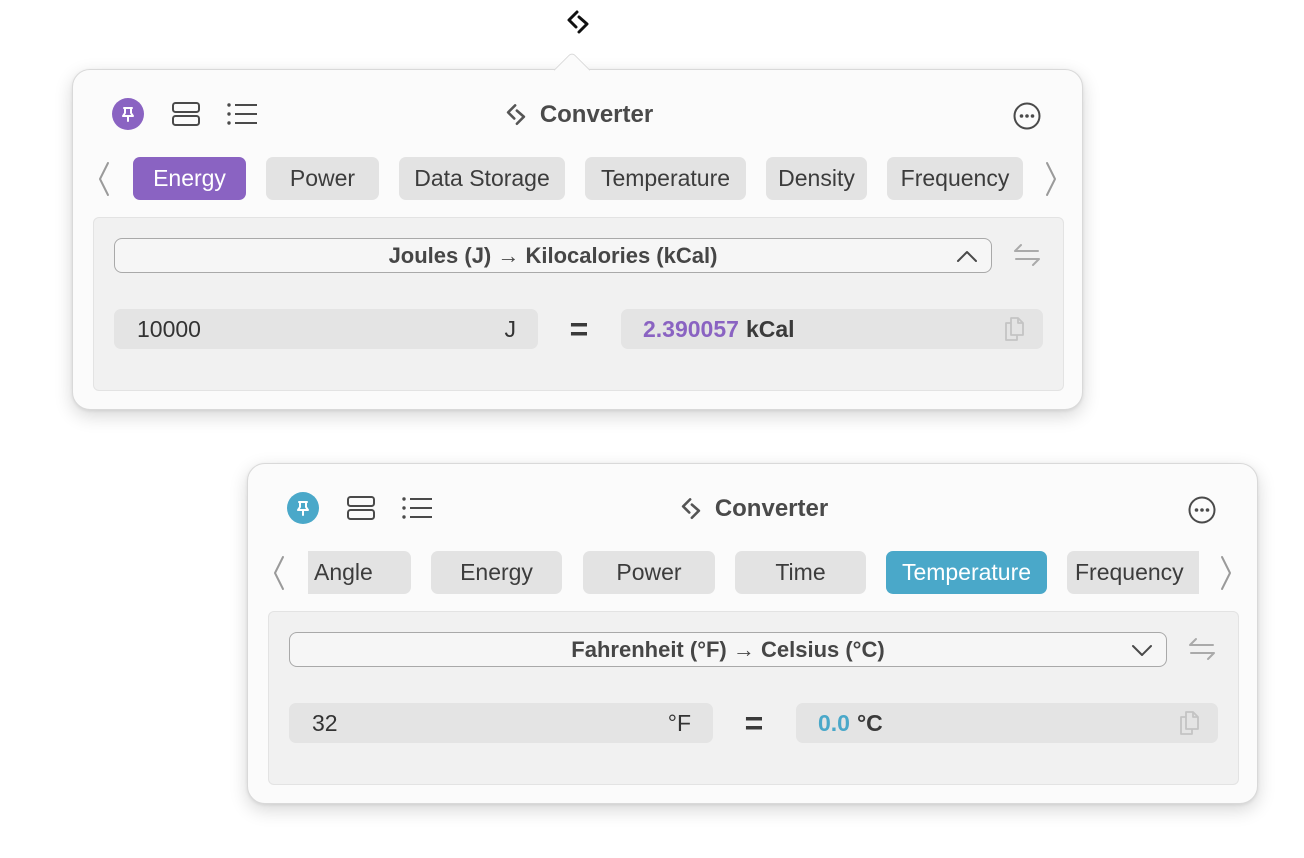  What do you see at coordinates (1142, 650) in the screenshot?
I see `chevron-down-icon` at bounding box center [1142, 650].